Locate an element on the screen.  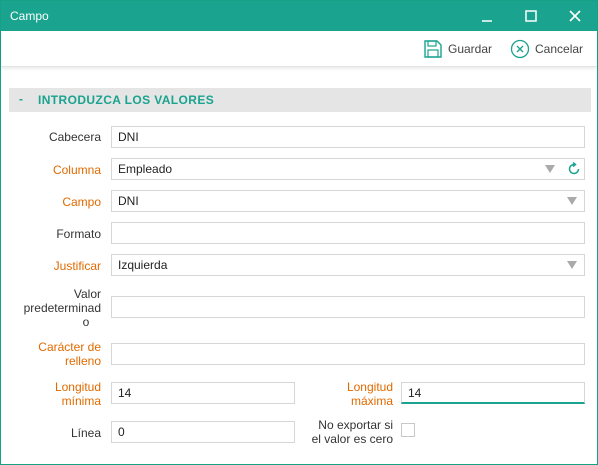
window-title: Campo is located at coordinates (29, 16).